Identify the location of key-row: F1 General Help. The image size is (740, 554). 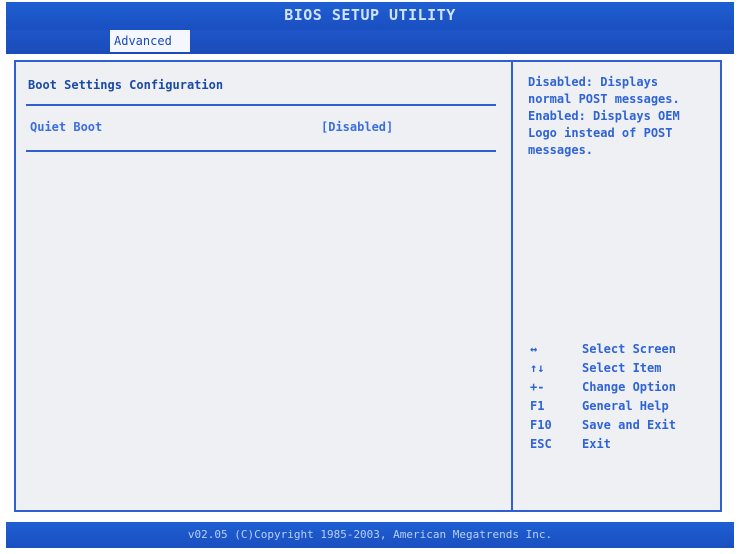
(625, 406).